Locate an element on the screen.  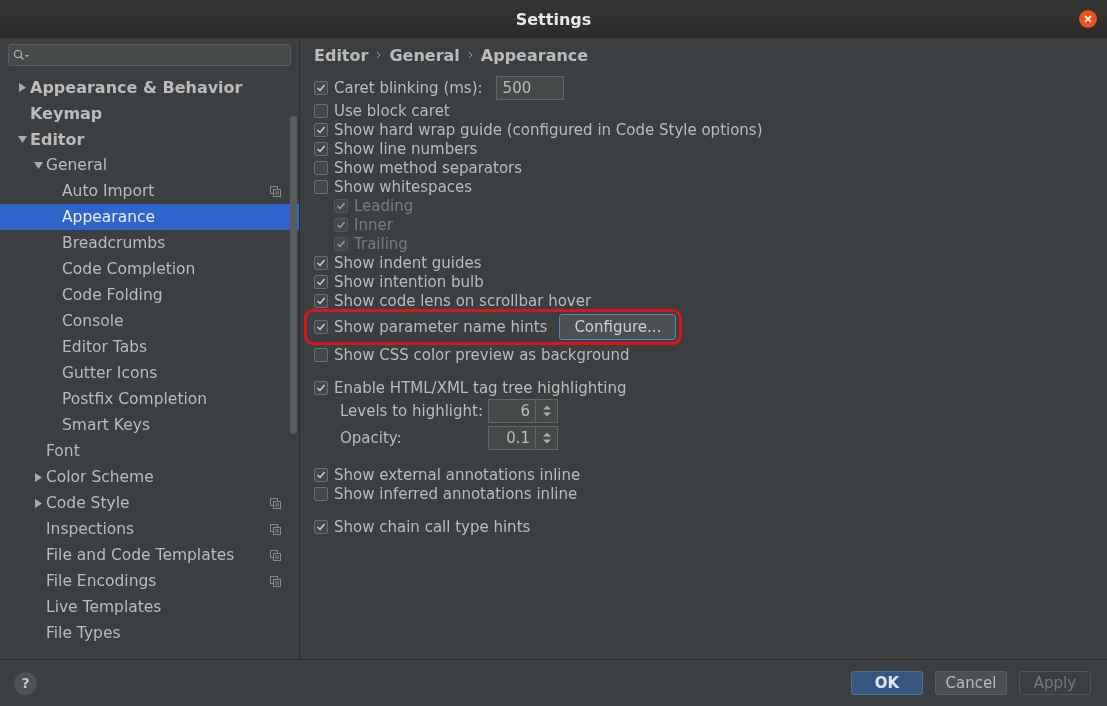
option-label: Opacity: is located at coordinates (371, 437).